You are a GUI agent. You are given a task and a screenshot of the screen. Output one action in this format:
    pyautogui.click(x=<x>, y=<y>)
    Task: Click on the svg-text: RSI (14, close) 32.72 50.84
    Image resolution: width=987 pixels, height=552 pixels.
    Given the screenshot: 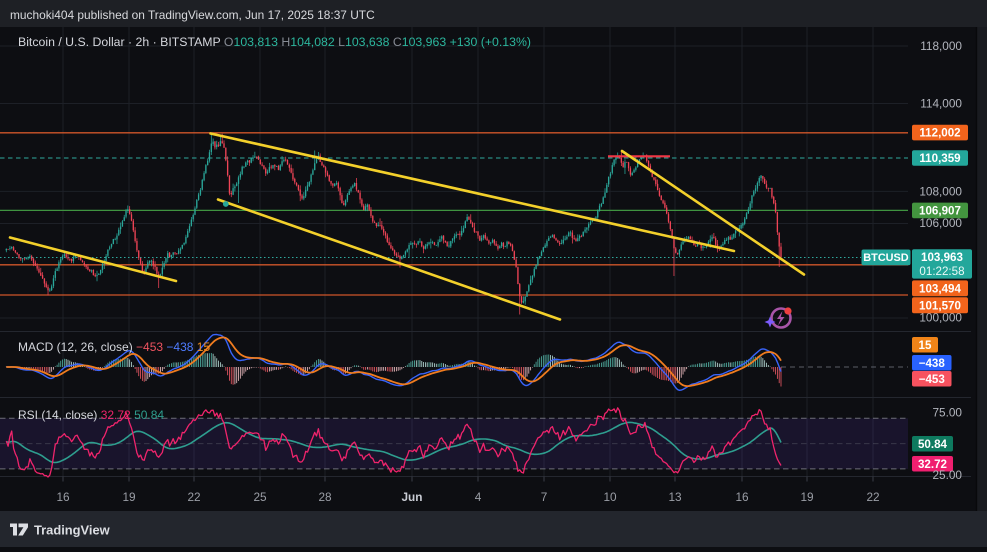 What is the action you would take?
    pyautogui.click(x=91, y=415)
    